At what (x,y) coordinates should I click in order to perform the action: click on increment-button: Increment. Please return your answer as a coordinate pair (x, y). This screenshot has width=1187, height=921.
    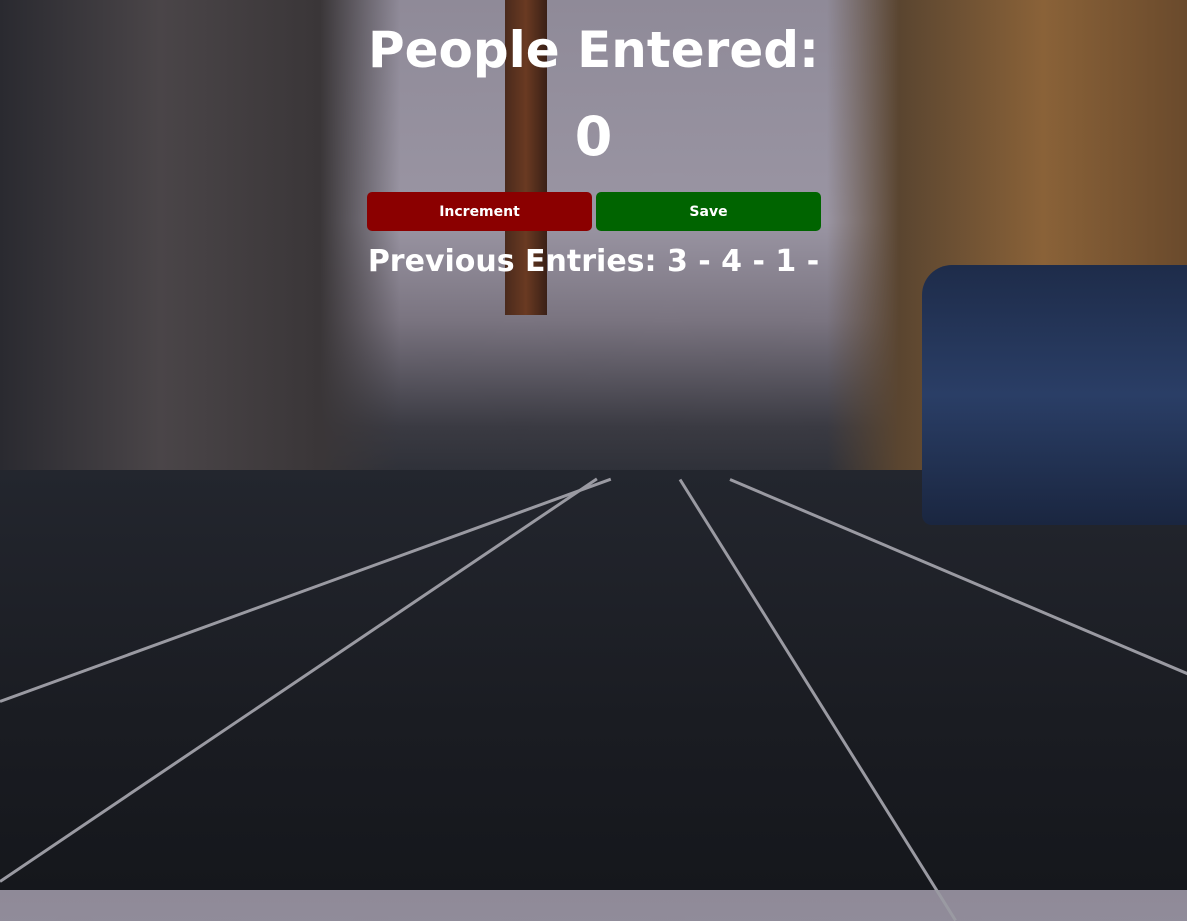
    Looking at the image, I should click on (479, 211).